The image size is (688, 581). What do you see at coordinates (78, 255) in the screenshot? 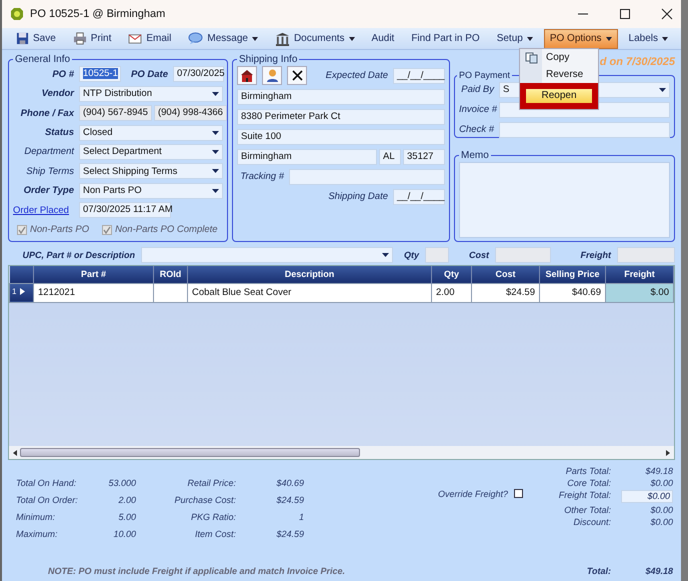
I see `field-label: UPC, Part # or Description` at bounding box center [78, 255].